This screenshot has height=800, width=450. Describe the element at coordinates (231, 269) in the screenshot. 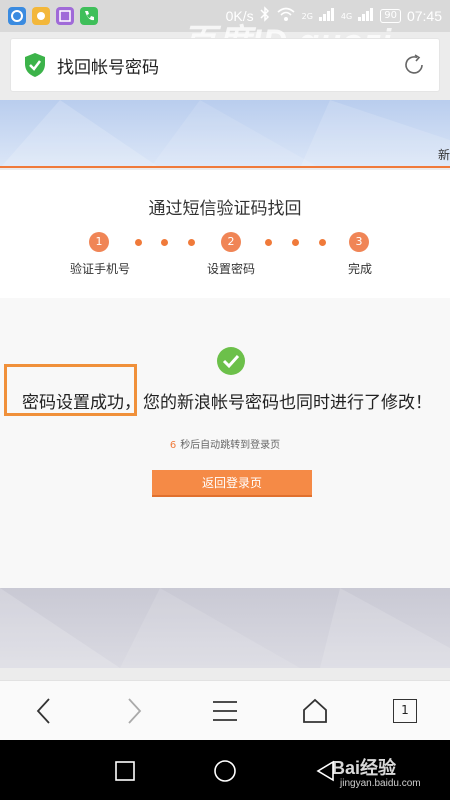

I see `step-2-label: 设置密码` at that location.